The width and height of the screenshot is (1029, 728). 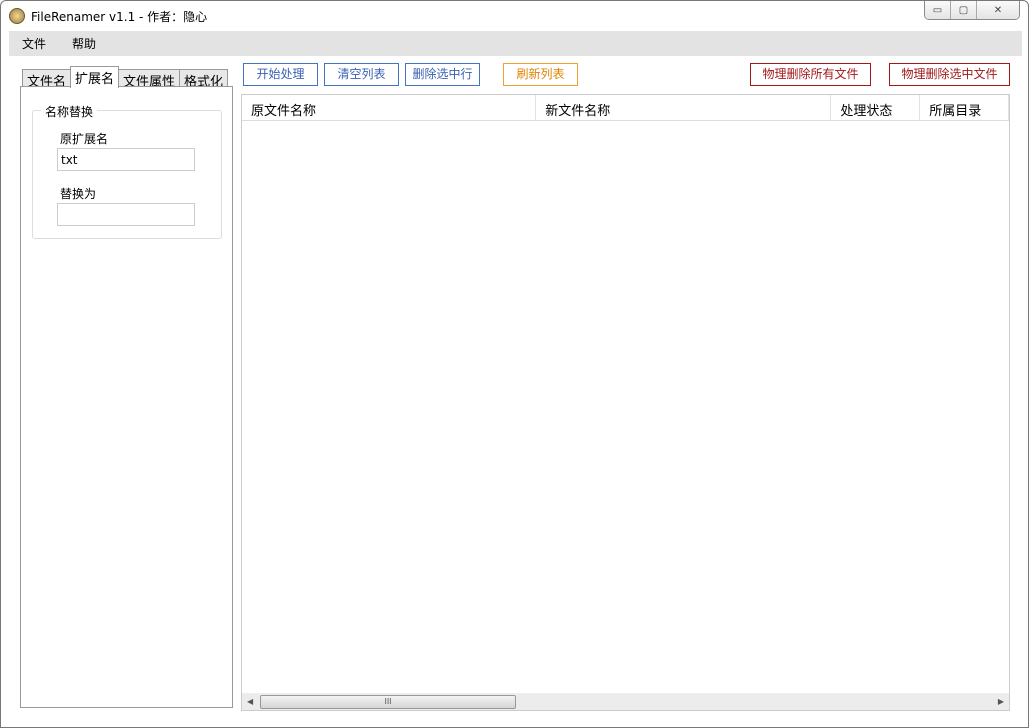 I want to click on app-icon, so click(x=17, y=16).